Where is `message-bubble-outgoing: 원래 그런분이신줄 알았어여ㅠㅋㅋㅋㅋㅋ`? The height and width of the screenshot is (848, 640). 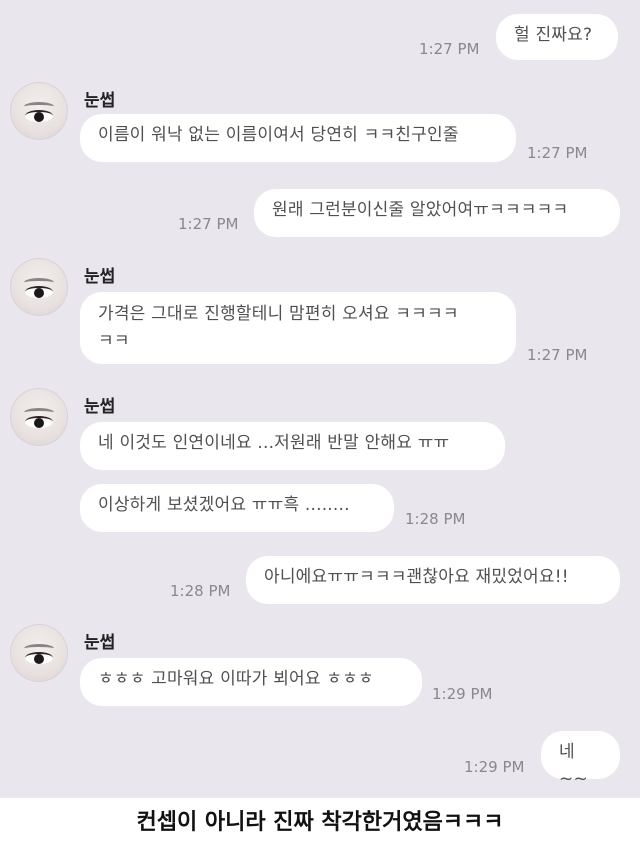
message-bubble-outgoing: 원래 그런분이신줄 알았어여ㅠㅋㅋㅋㅋㅋ is located at coordinates (437, 213).